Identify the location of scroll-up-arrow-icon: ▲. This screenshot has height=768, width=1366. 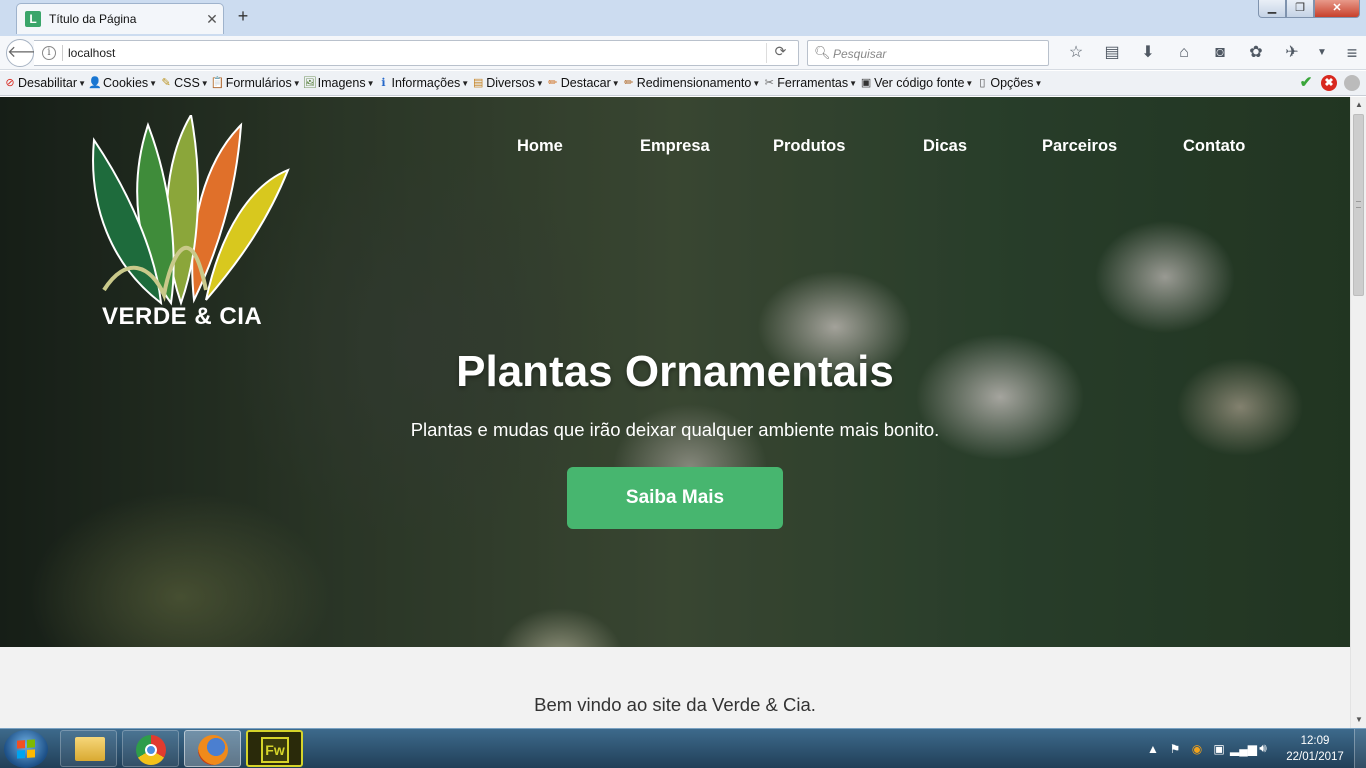
(1358, 105).